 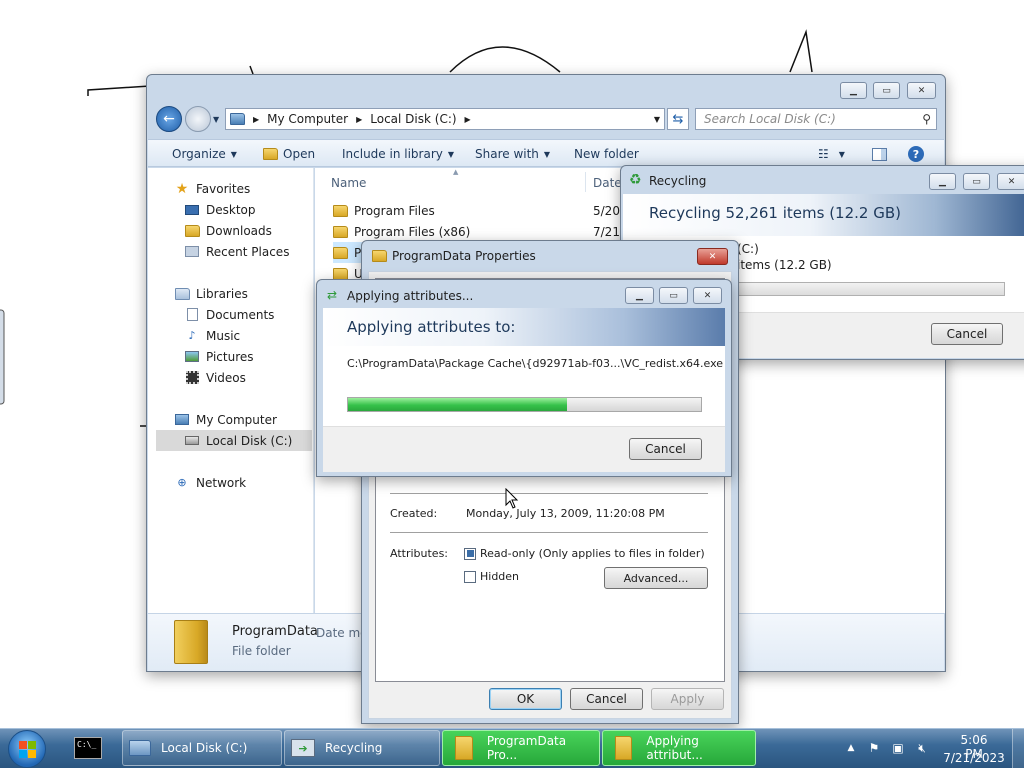 I want to click on nav-network: ⊕ Network, so click(x=210, y=482).